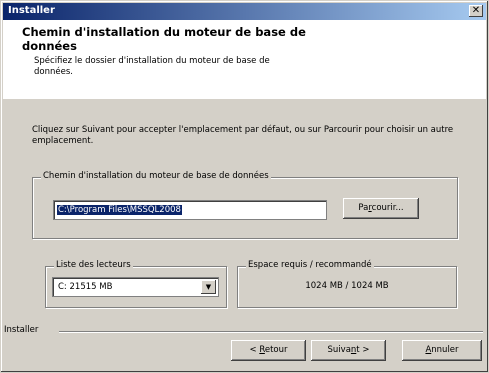 The image size is (489, 373). What do you see at coordinates (190, 210) in the screenshot?
I see `install-path-input: C:\Program Files\MSSQL2008` at bounding box center [190, 210].